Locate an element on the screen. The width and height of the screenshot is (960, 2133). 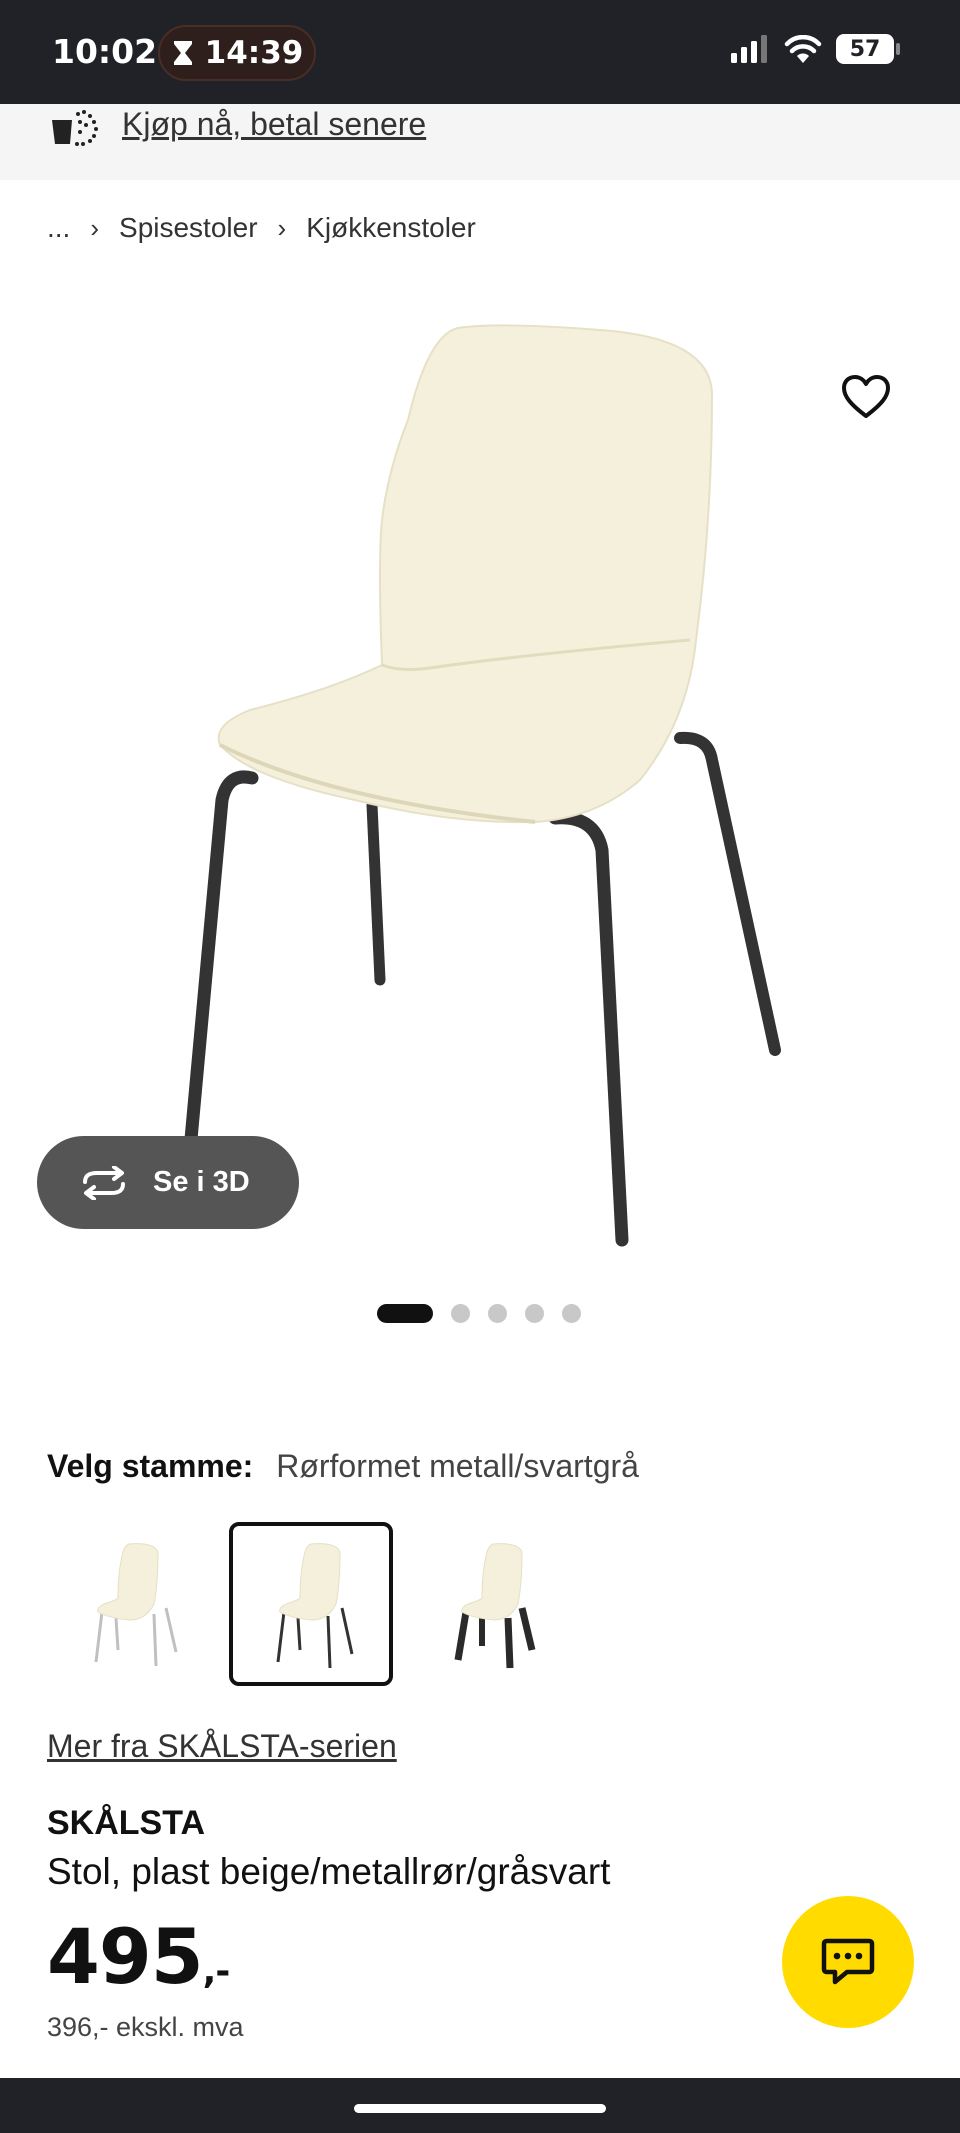
variant-thumbnails is located at coordinates (311, 1604).